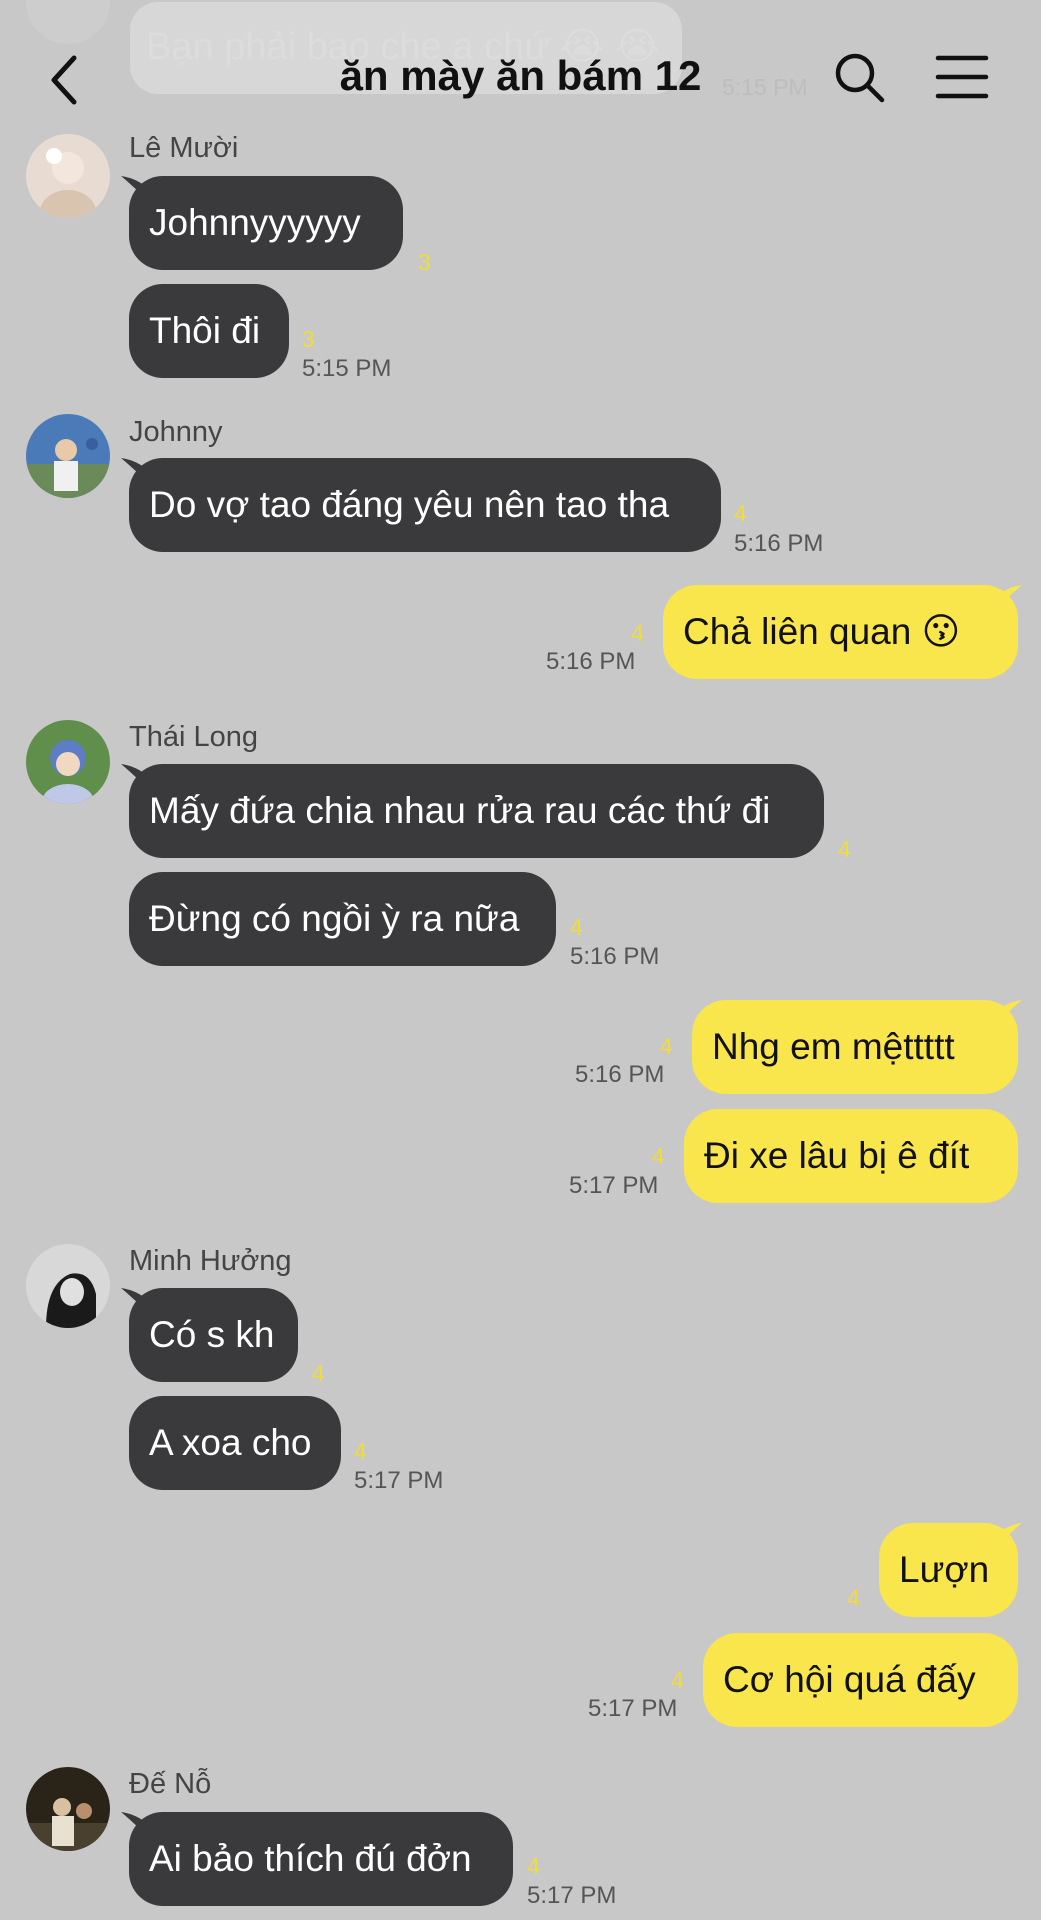 Image resolution: width=1041 pixels, height=1920 pixels. What do you see at coordinates (948, 1570) in the screenshot?
I see `message-bubble: Lượn` at bounding box center [948, 1570].